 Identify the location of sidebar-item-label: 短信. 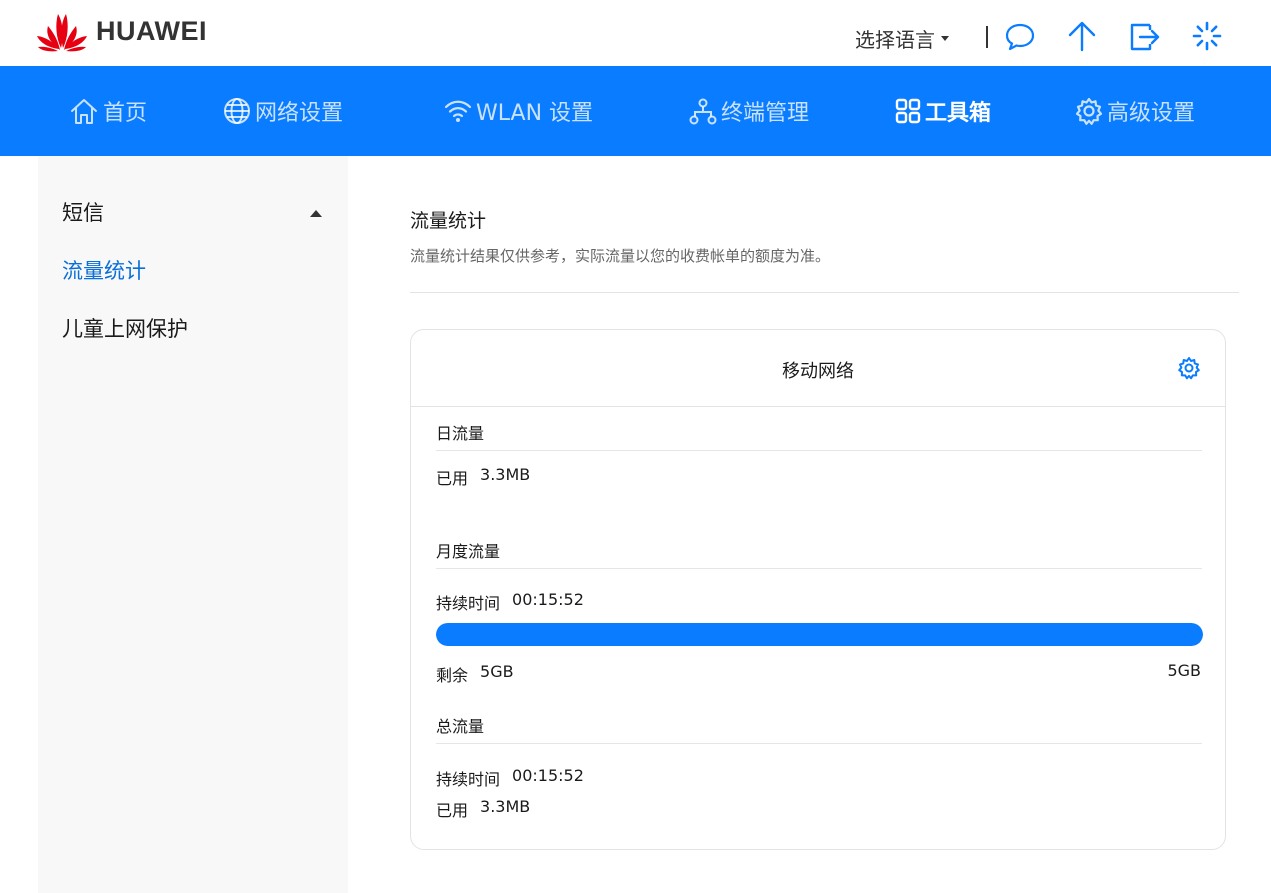
(83, 213).